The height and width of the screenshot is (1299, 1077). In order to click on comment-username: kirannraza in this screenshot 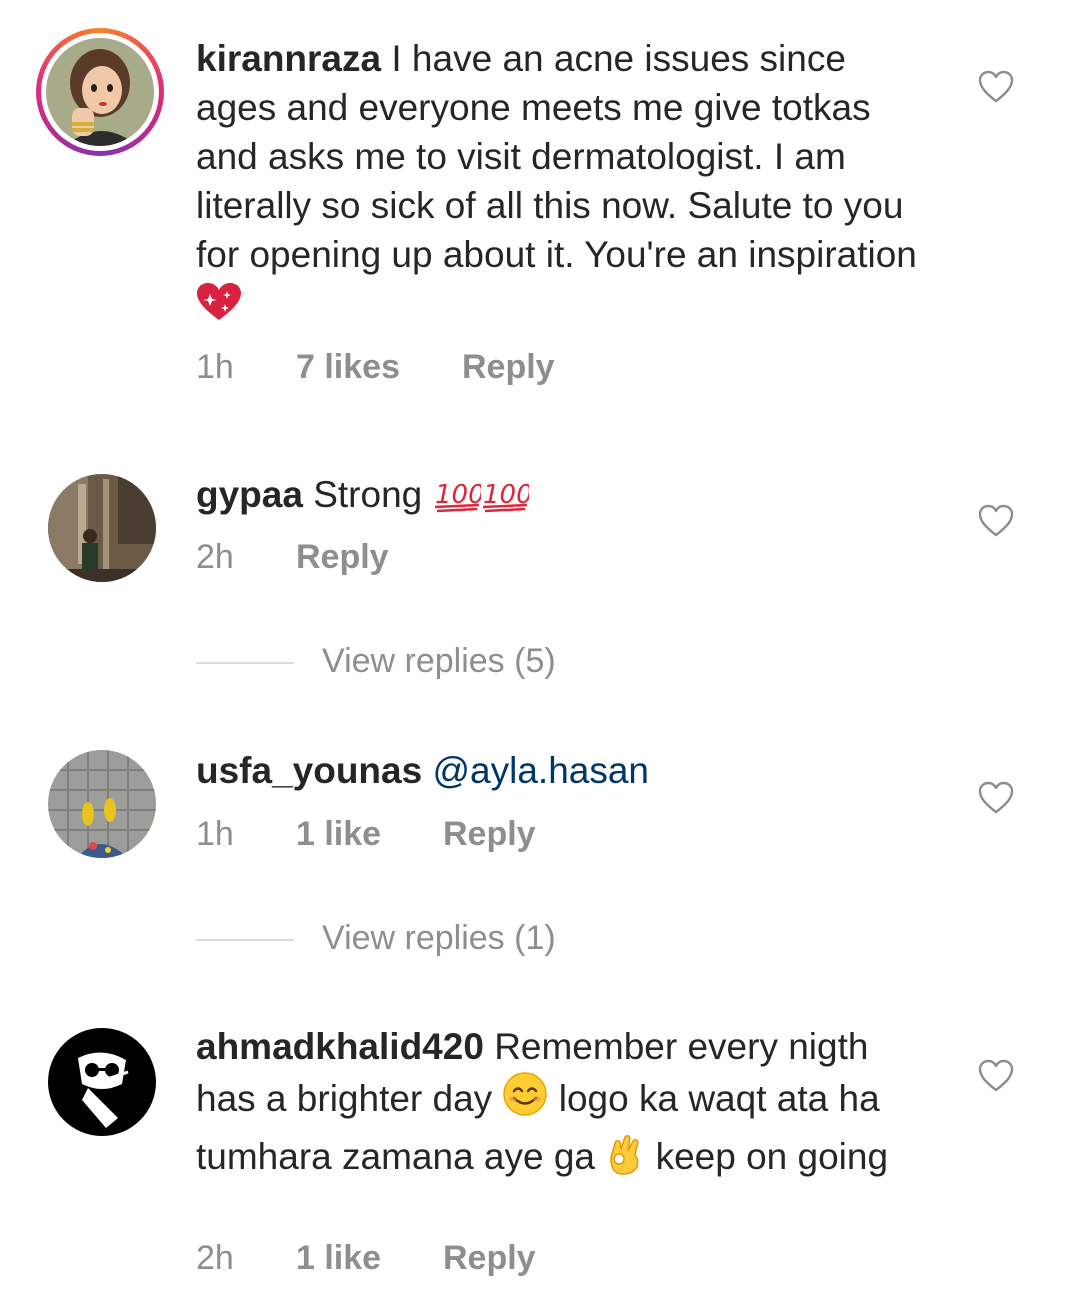, I will do `click(288, 58)`.